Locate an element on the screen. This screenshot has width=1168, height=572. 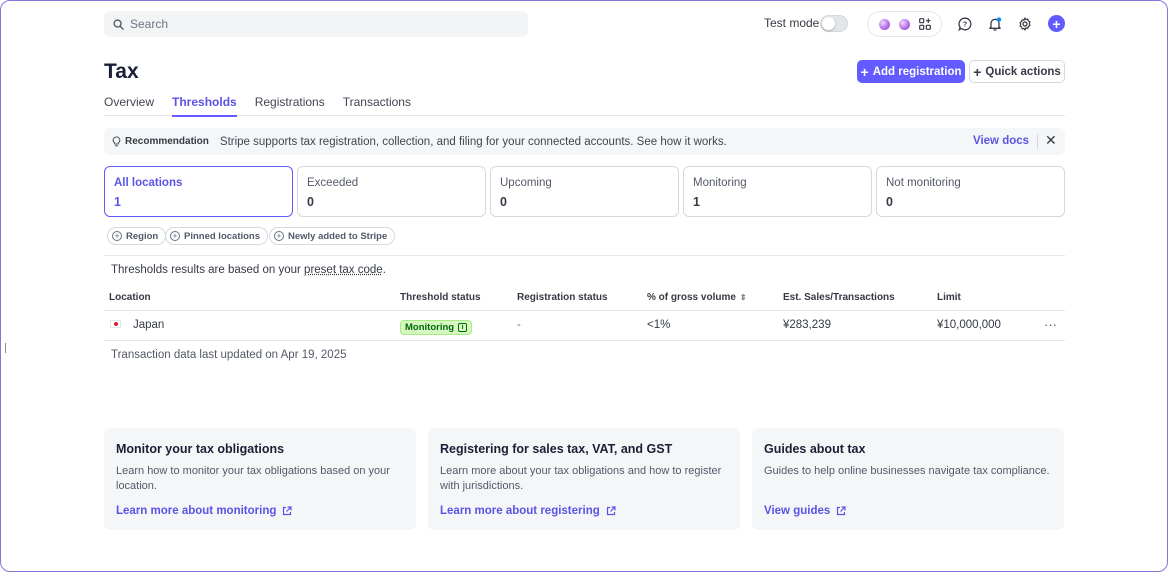
japan-flag-icon is located at coordinates (115, 324).